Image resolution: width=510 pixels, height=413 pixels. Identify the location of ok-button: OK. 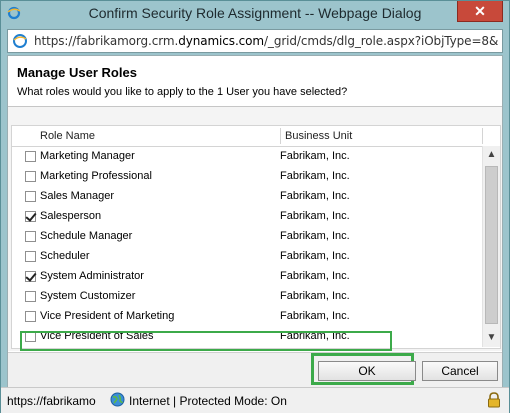
(367, 371).